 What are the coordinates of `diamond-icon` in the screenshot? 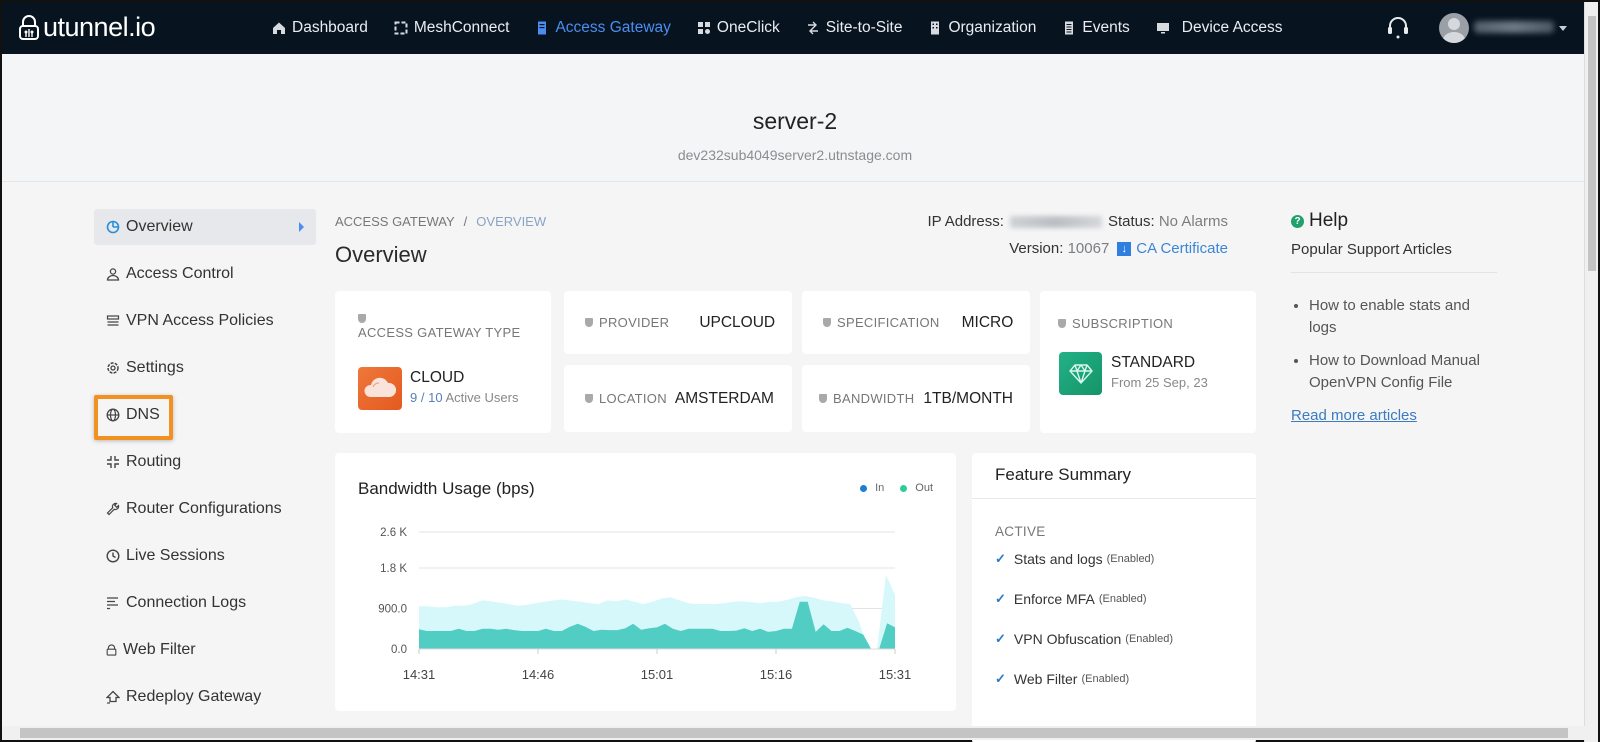 It's located at (1080, 373).